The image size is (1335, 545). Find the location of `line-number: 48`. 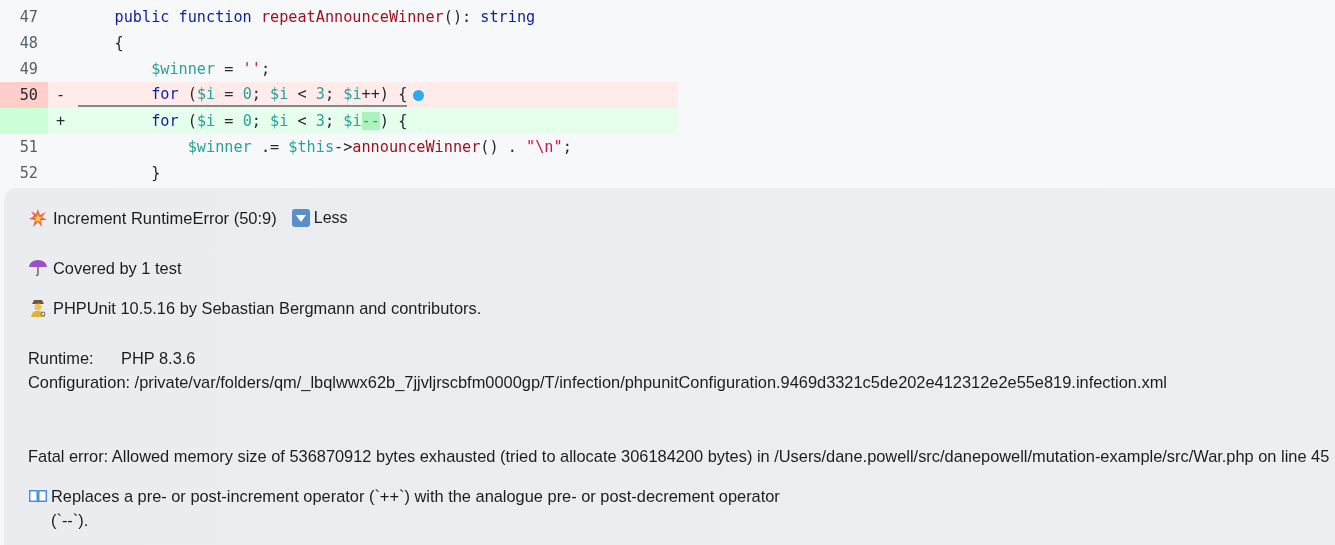

line-number: 48 is located at coordinates (28, 43).